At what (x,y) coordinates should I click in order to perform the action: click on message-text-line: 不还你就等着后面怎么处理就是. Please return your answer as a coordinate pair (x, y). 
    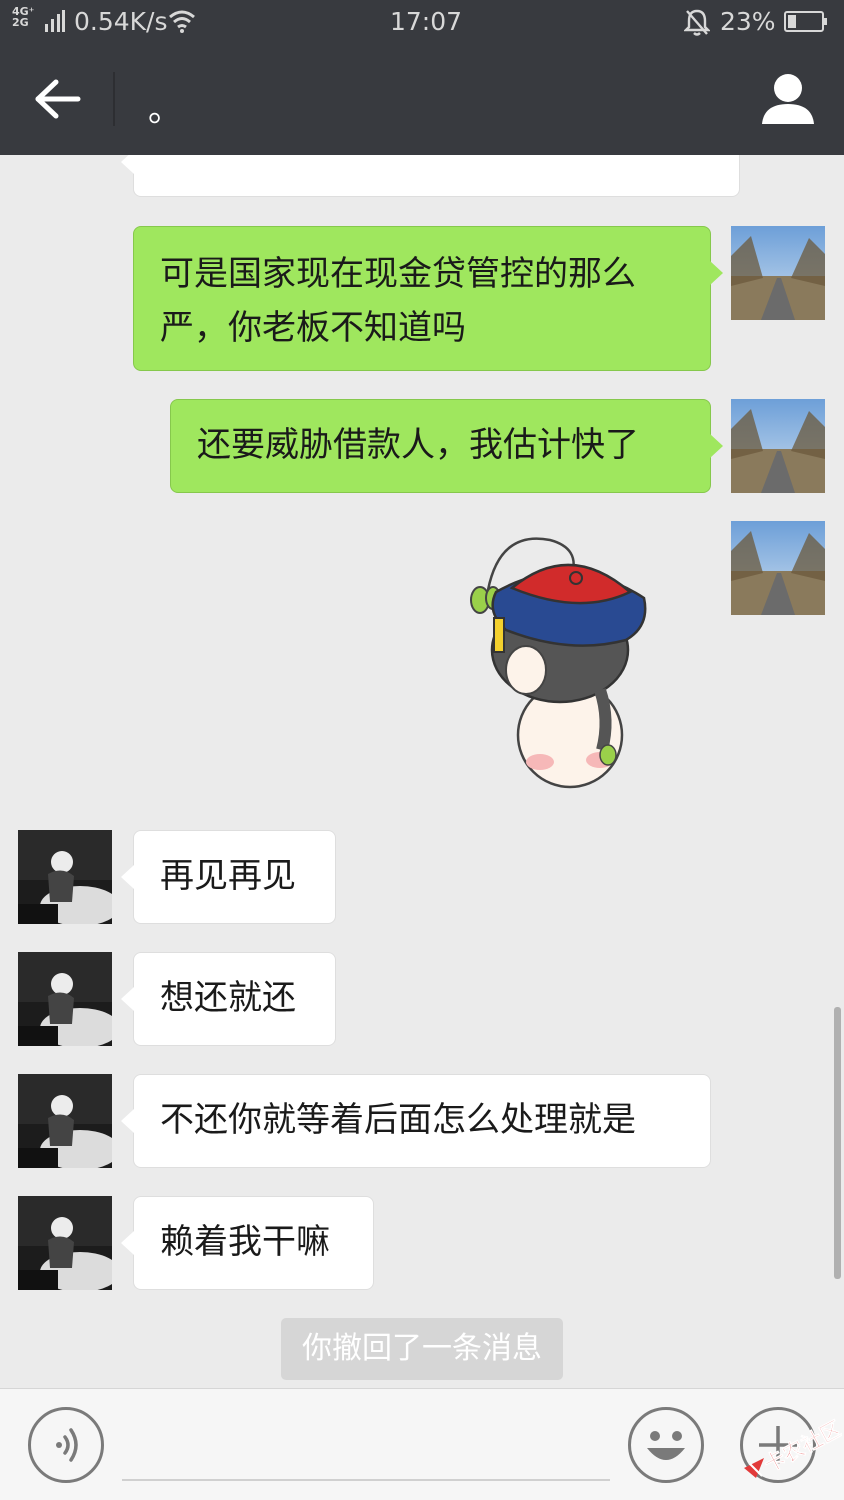
    Looking at the image, I should click on (398, 1120).